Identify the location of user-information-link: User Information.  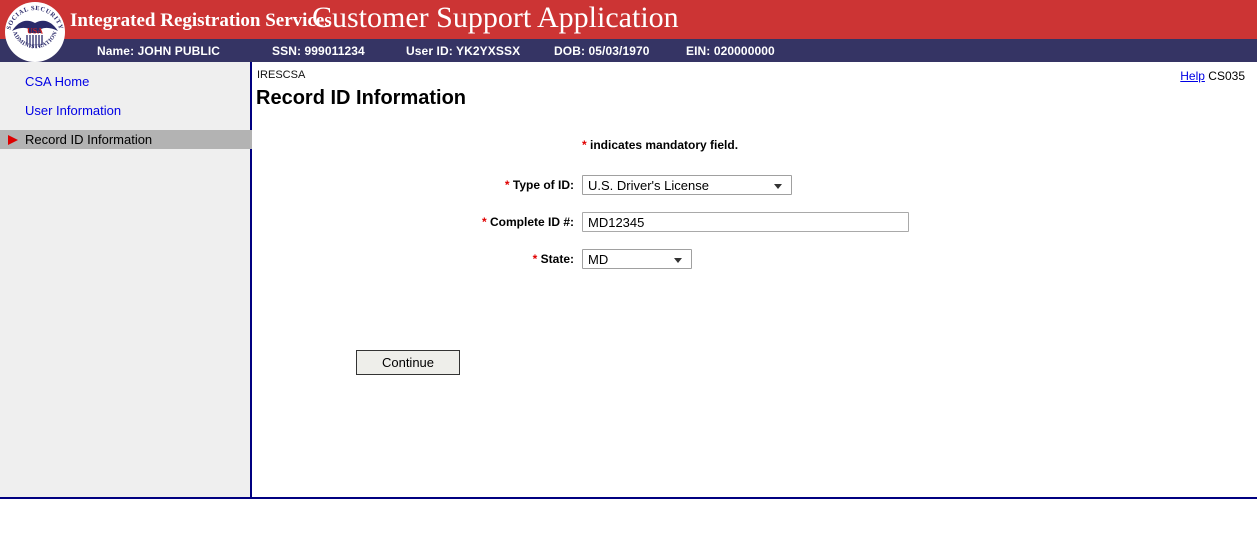
(126, 110).